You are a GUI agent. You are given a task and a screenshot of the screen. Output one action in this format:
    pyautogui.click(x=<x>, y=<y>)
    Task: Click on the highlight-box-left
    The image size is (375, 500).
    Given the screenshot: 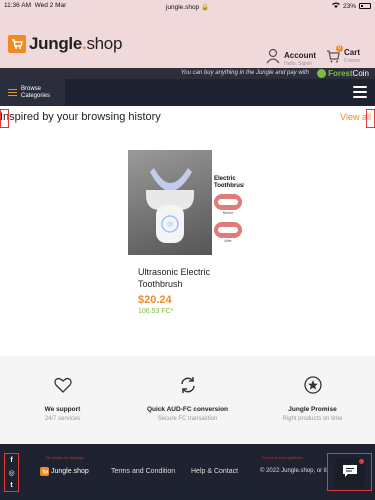 What is the action you would take?
    pyautogui.click(x=4, y=118)
    